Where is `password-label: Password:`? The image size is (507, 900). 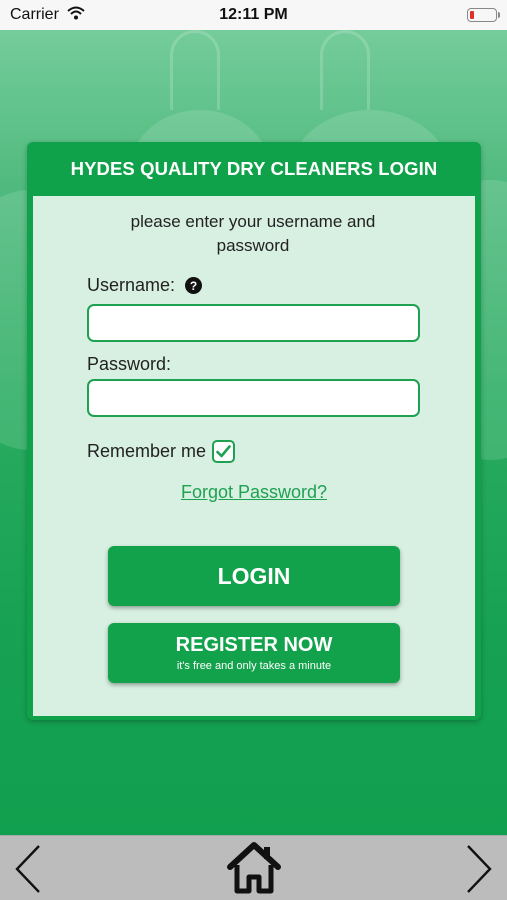 password-label: Password: is located at coordinates (129, 364).